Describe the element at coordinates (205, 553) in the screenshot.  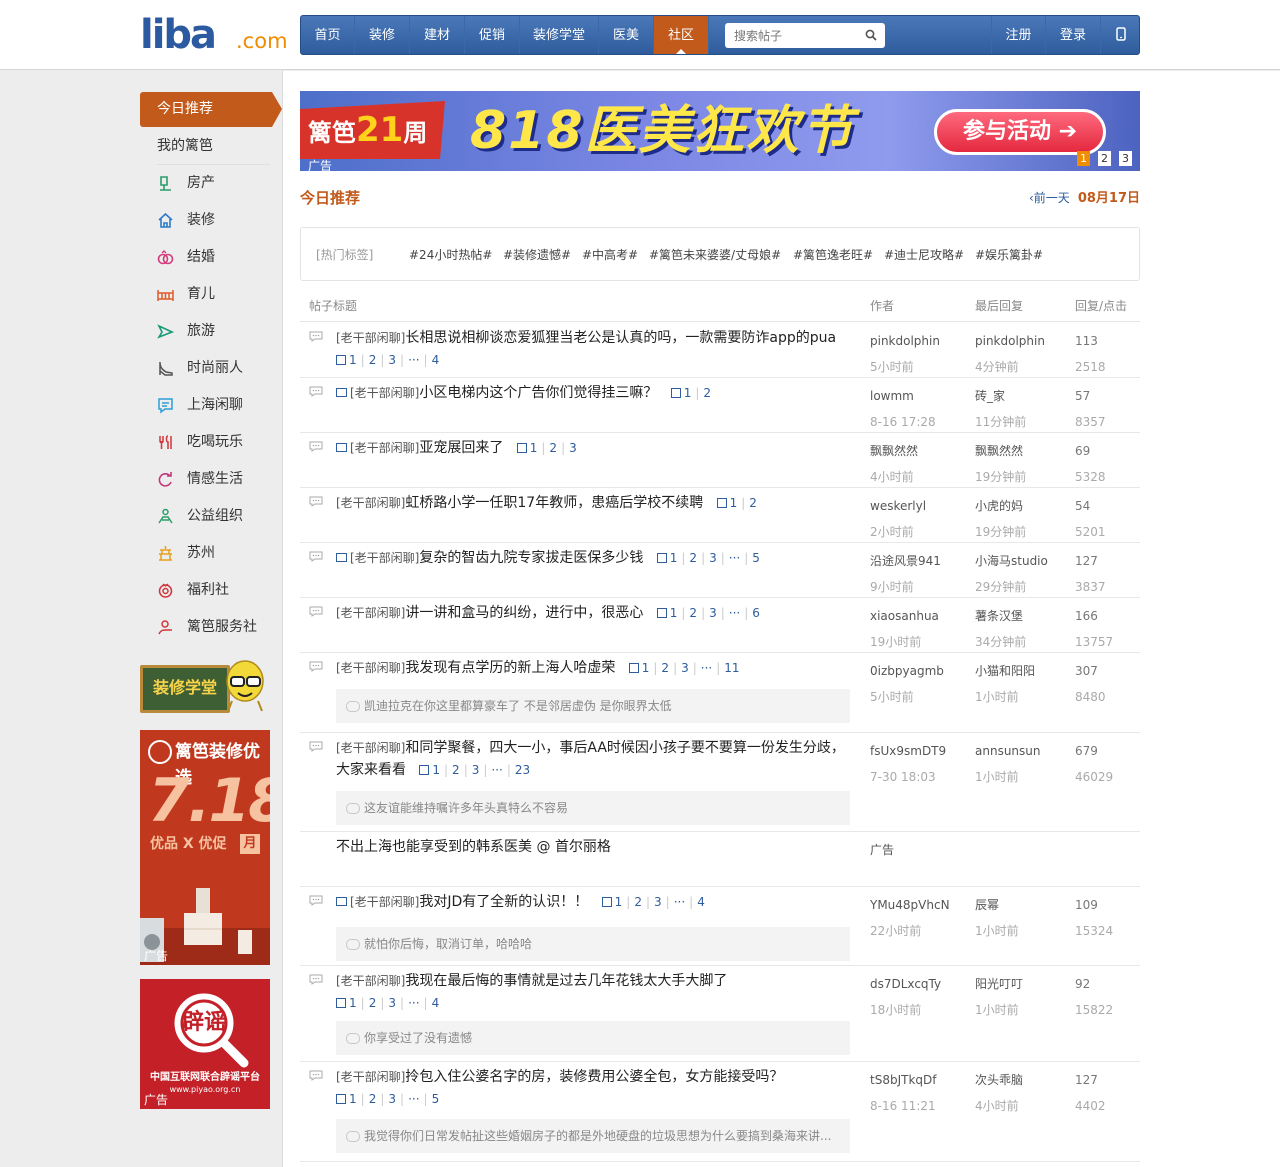
I see `sidebar-item-suzhou: 苏州` at that location.